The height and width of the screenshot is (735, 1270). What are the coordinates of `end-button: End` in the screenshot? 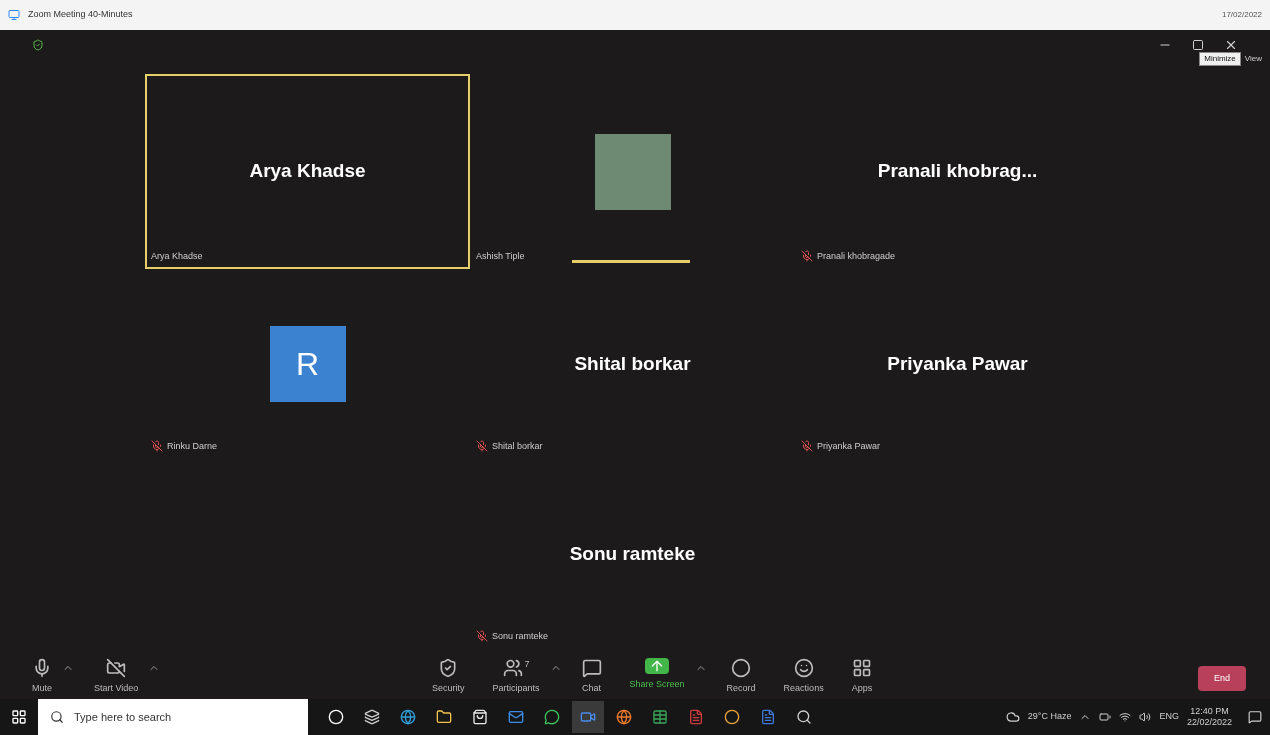 It's located at (1222, 678).